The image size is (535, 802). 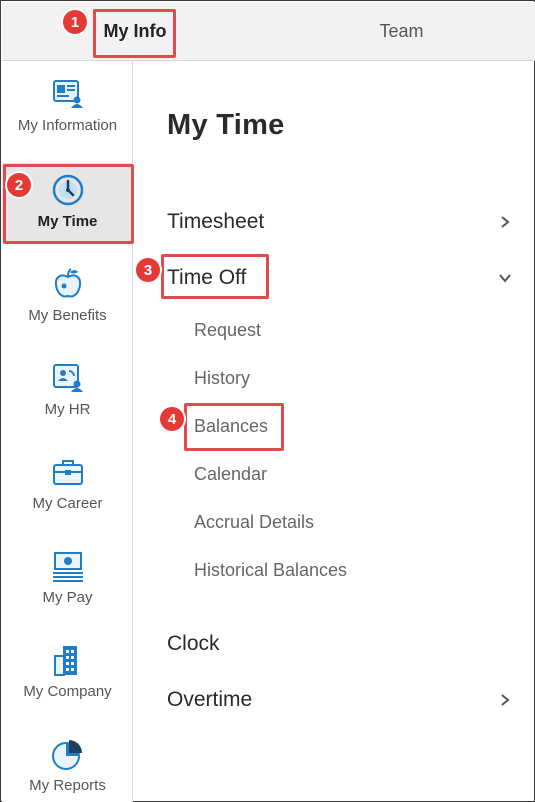 I want to click on sidebar-item-my-reports: My Reports, so click(x=67, y=761).